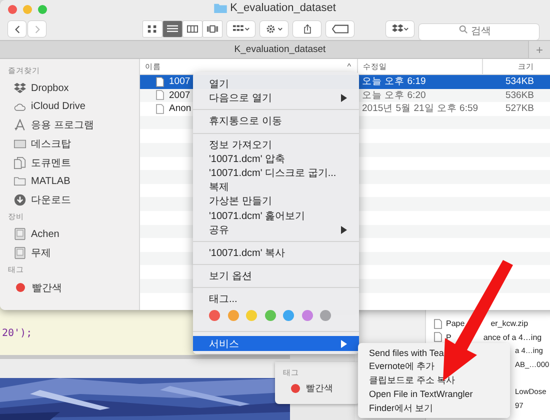 This screenshot has width=550, height=420. Describe the element at coordinates (455, 323) in the screenshot. I see `file-name: Pape` at that location.